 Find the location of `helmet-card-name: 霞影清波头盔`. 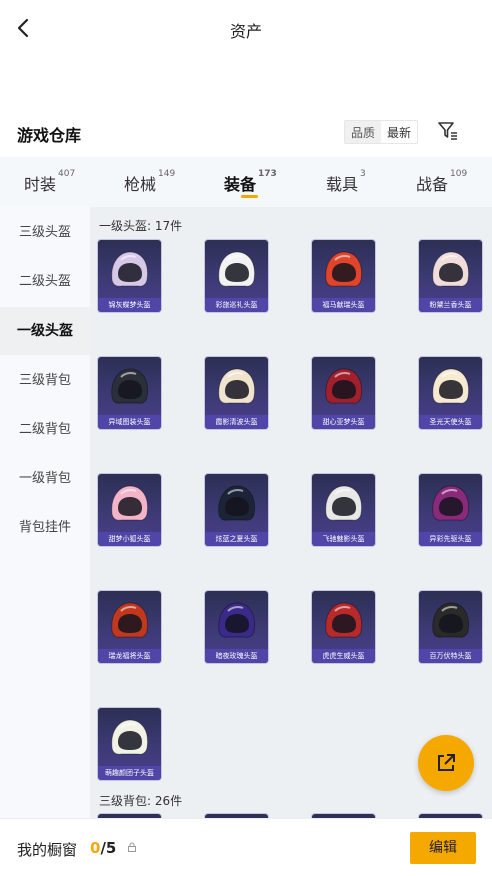

helmet-card-name: 霞影清波头盔 is located at coordinates (236, 422).